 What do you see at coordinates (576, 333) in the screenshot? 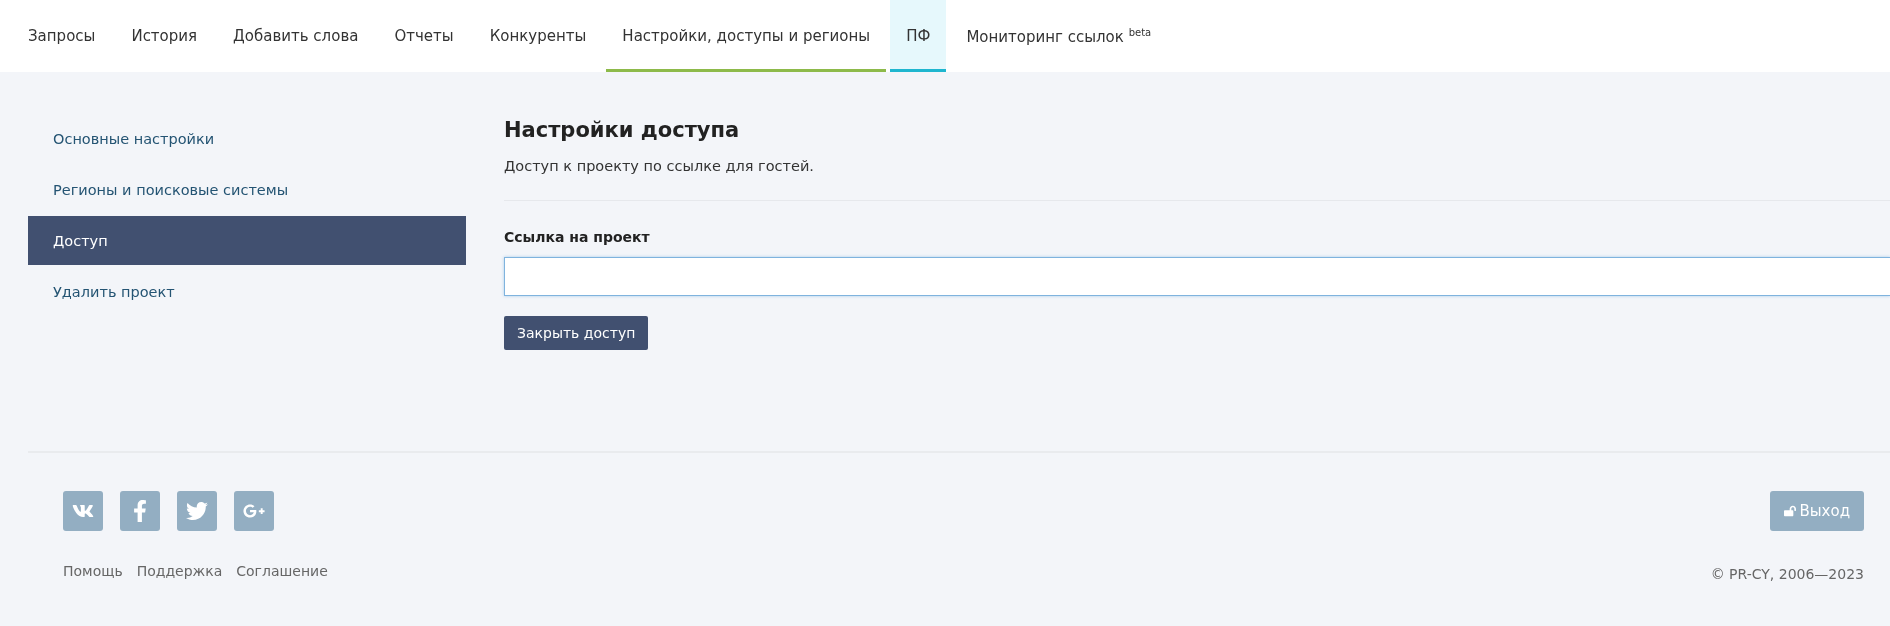
I see `close-access-button: Закрыть доступ` at bounding box center [576, 333].